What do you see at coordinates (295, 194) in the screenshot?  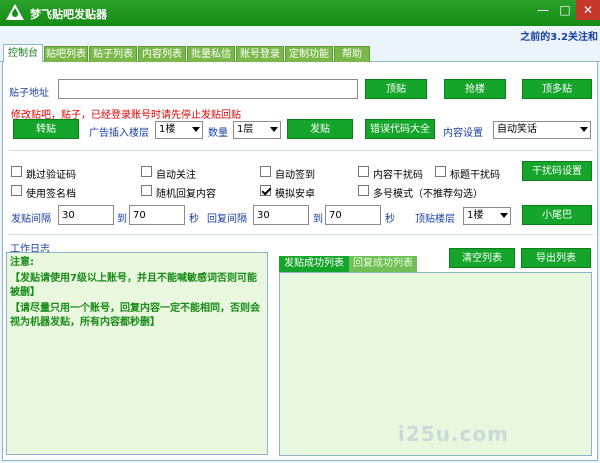 I see `simulate-android-label: 模拟安卓` at bounding box center [295, 194].